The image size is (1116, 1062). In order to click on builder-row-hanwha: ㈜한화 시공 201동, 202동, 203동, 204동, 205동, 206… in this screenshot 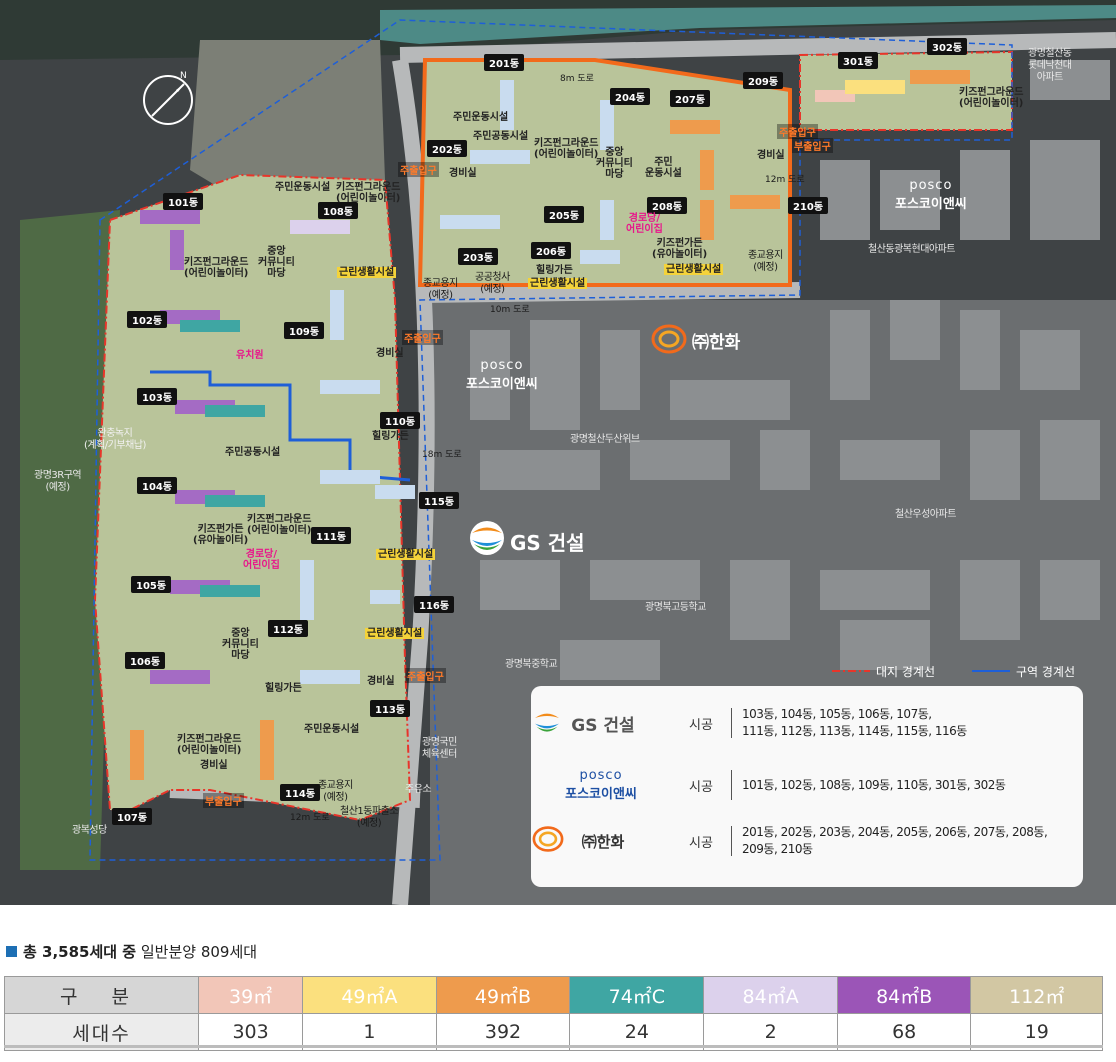, I will do `click(807, 841)`.